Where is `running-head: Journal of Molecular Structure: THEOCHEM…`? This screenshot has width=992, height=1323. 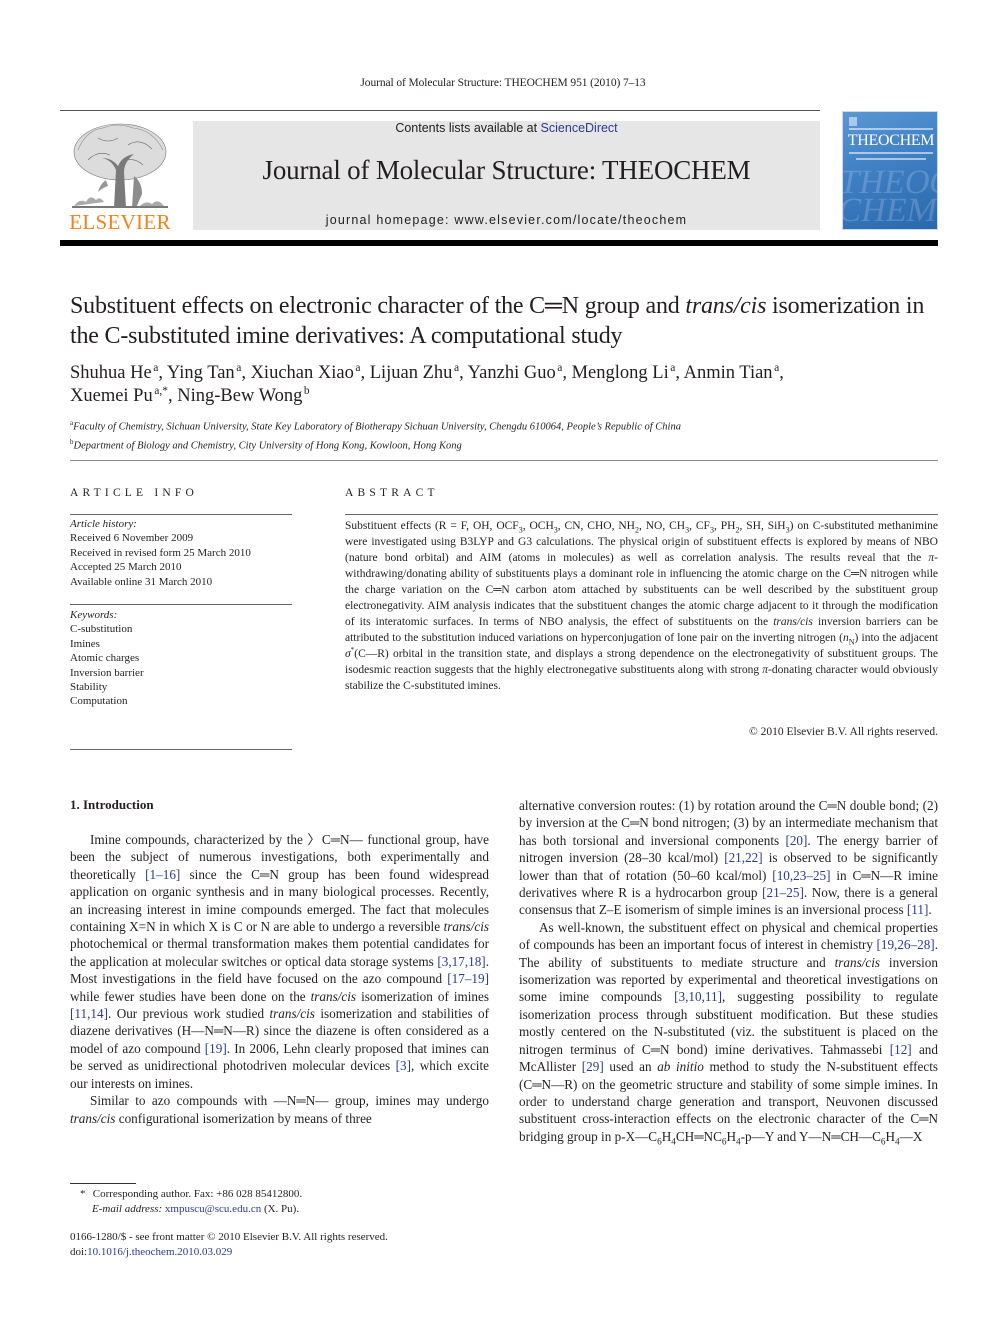 running-head: Journal of Molecular Structure: THEOCHEM… is located at coordinates (503, 83).